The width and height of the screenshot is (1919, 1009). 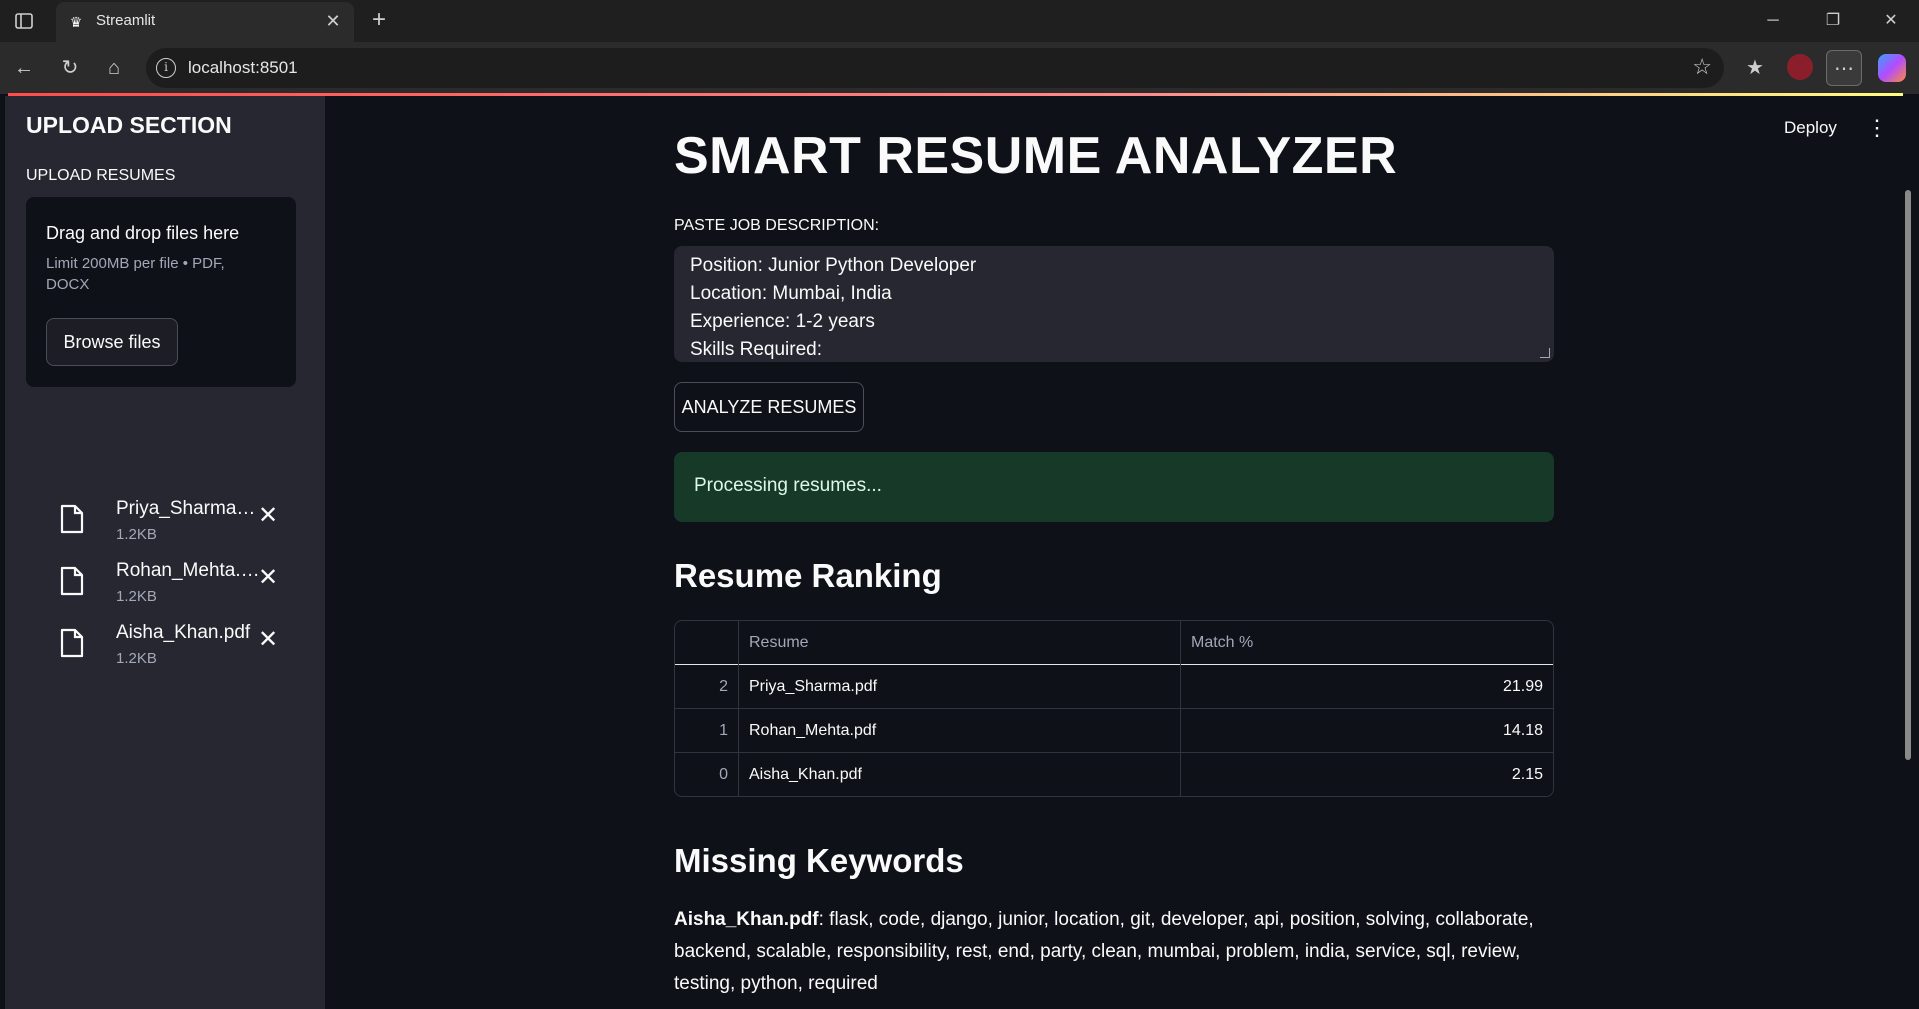 I want to click on match-cell: 2.15, so click(x=1527, y=774).